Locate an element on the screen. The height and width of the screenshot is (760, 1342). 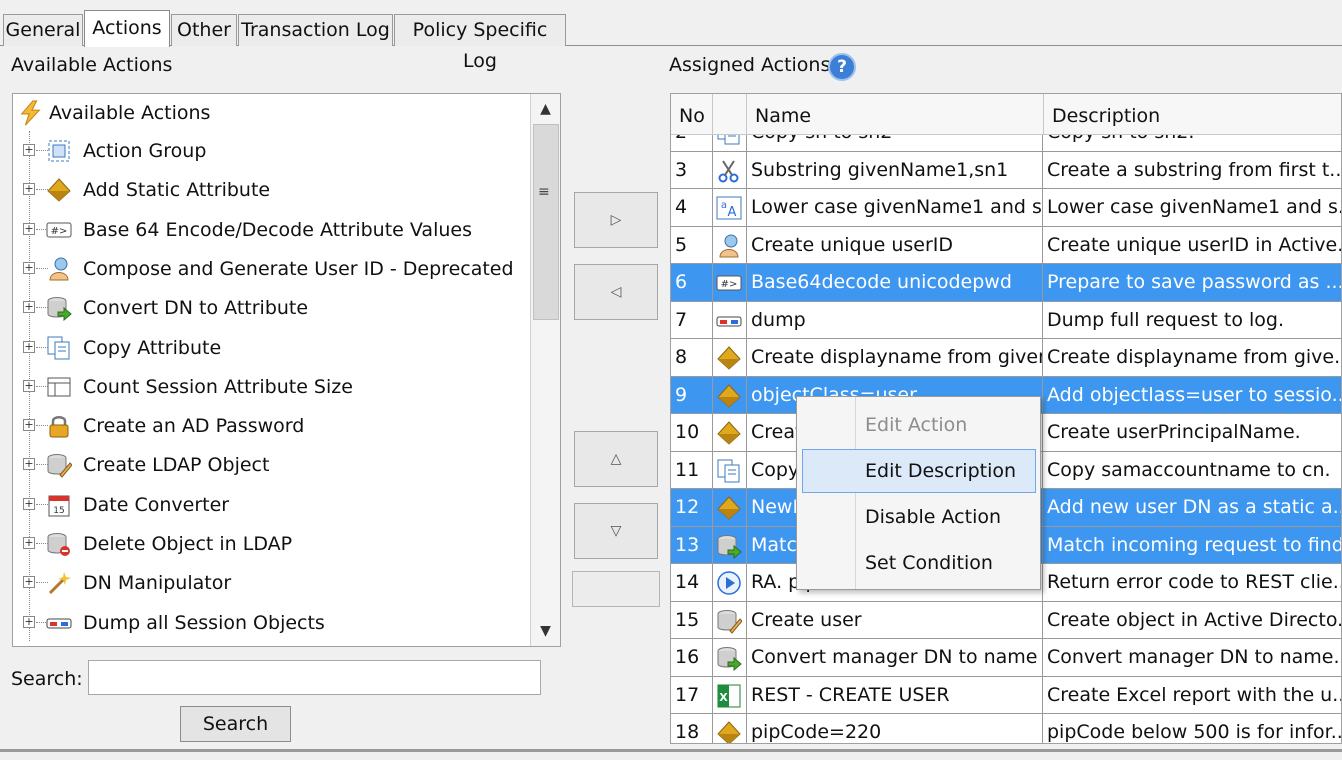
menu-edit-action: Edit Action is located at coordinates (916, 425).